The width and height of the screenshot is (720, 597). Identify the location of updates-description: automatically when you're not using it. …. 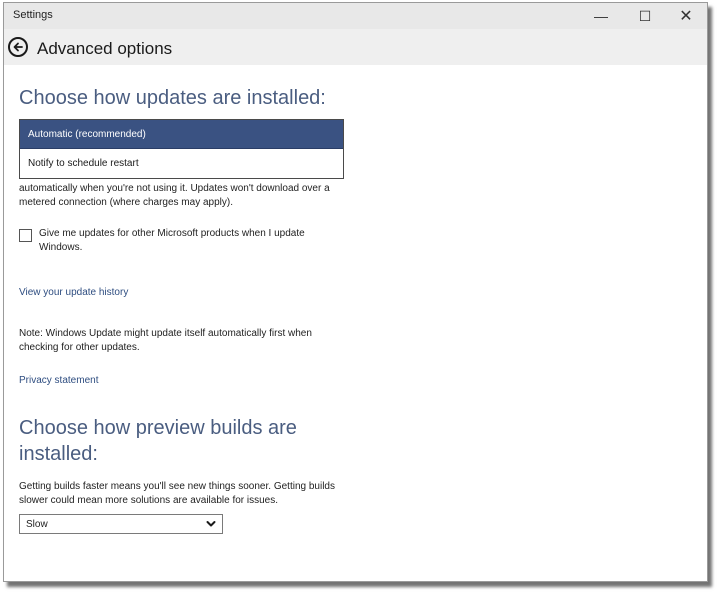
(174, 195).